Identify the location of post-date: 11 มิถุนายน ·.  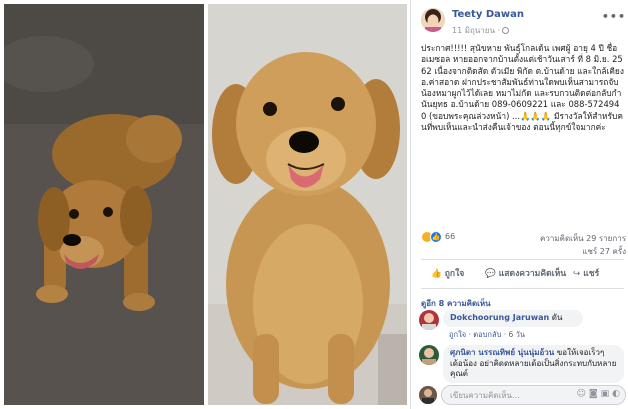
(476, 30).